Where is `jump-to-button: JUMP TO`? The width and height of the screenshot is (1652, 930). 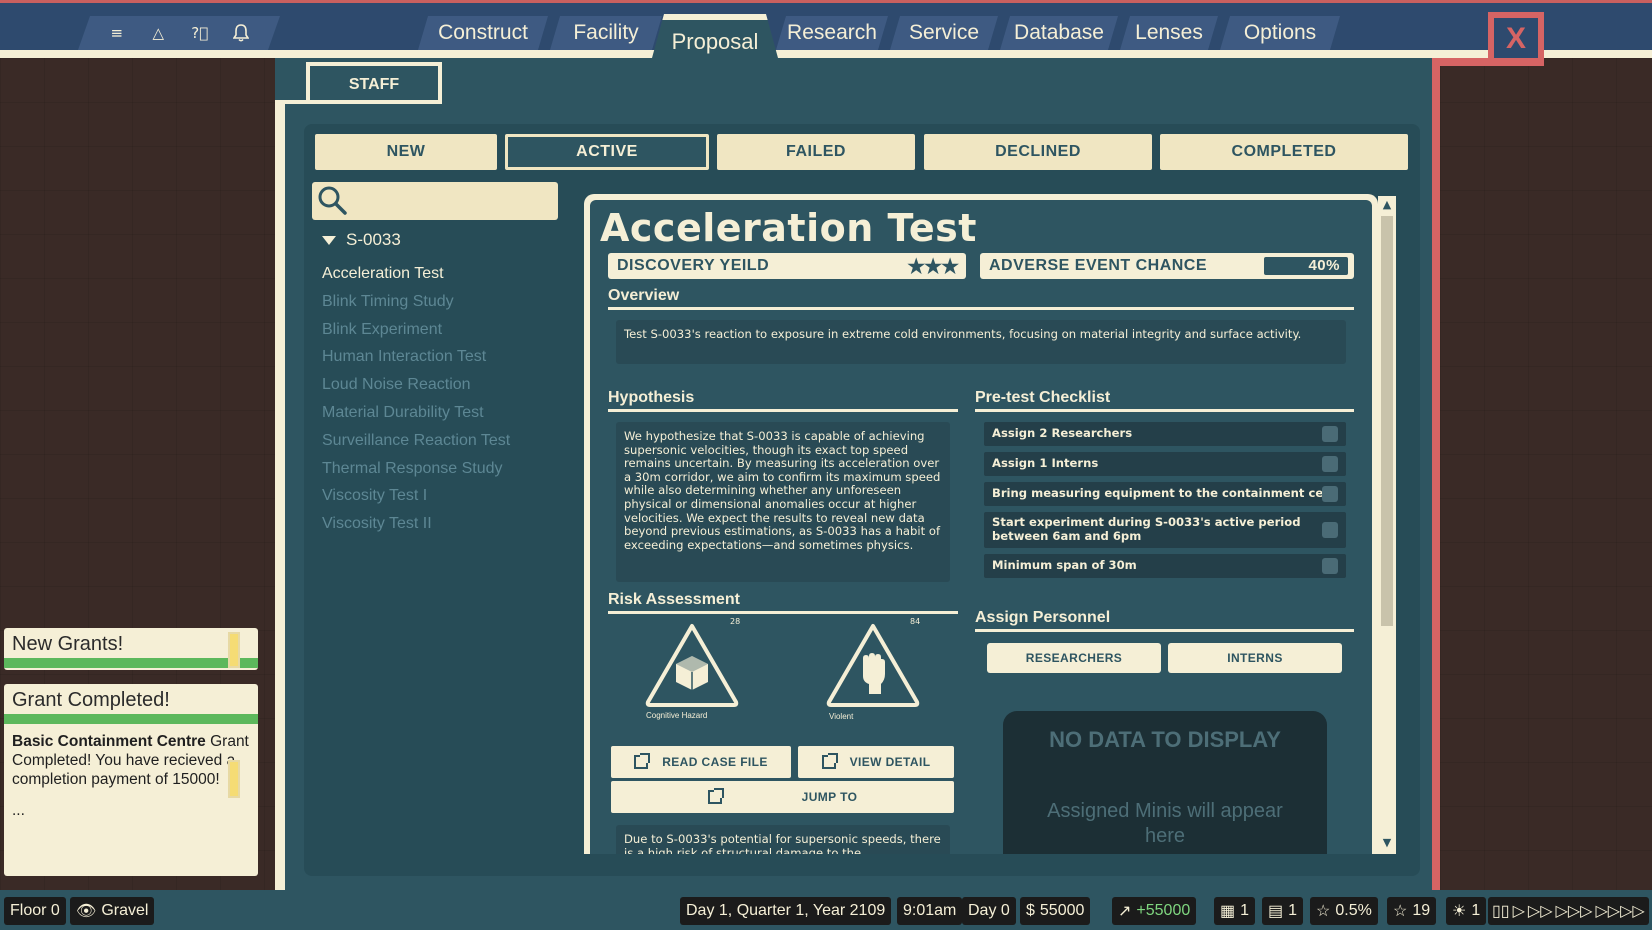 jump-to-button: JUMP TO is located at coordinates (782, 797).